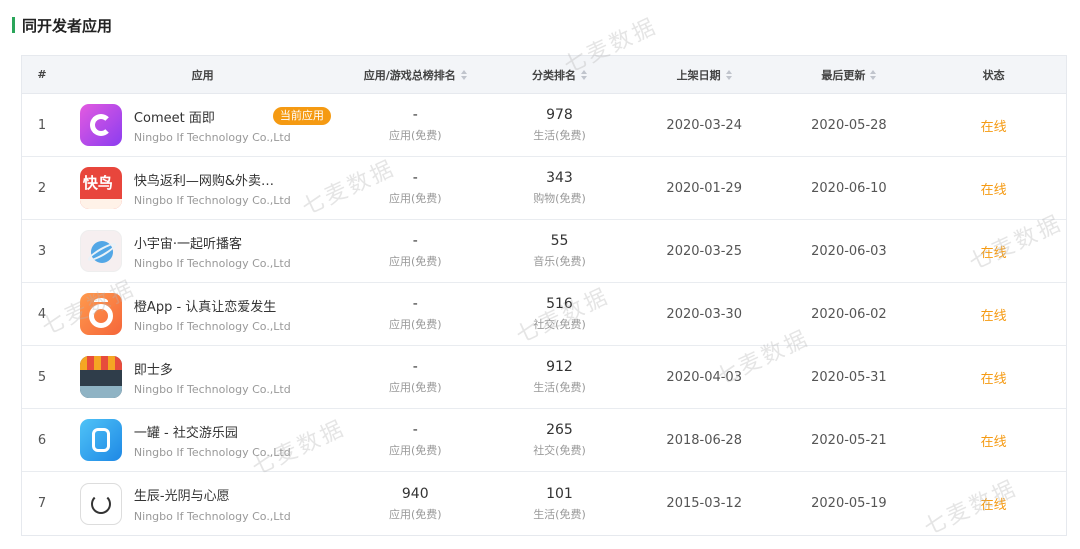  Describe the element at coordinates (559, 261) in the screenshot. I see `category-rank-label: 音乐(免费)` at that location.